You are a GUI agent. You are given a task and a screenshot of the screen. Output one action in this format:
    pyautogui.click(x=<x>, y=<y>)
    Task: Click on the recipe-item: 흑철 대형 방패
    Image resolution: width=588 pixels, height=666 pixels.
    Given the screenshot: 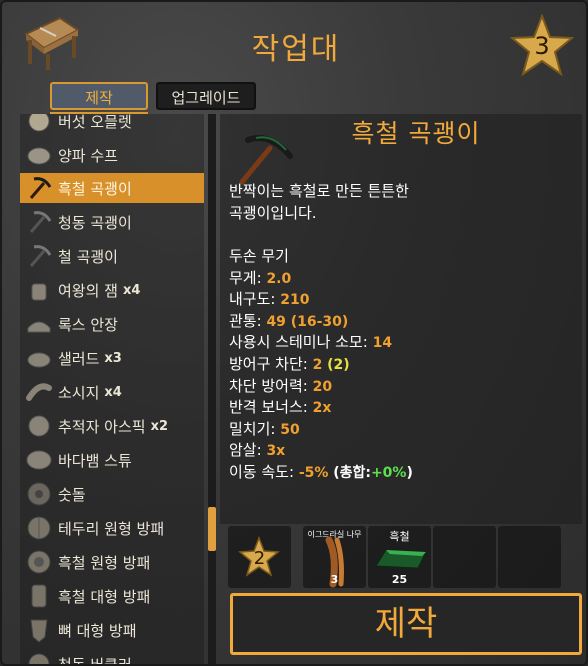 What is the action you would take?
    pyautogui.click(x=112, y=596)
    